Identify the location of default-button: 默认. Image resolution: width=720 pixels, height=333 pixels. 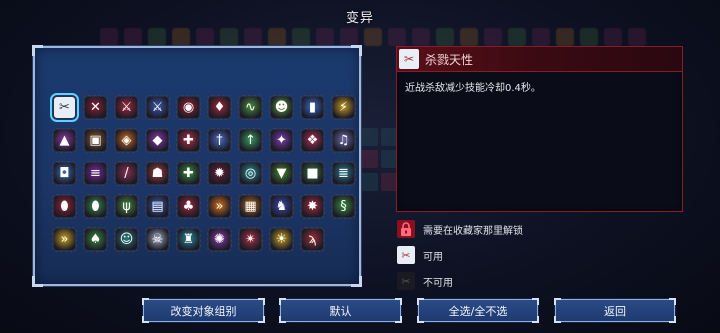
(340, 310).